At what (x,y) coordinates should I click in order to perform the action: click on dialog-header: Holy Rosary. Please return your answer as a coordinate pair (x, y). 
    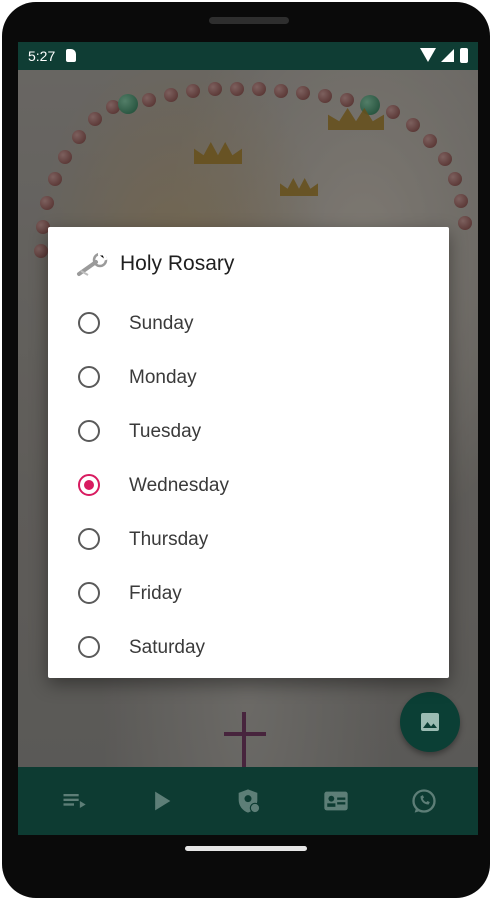
    Looking at the image, I should click on (248, 262).